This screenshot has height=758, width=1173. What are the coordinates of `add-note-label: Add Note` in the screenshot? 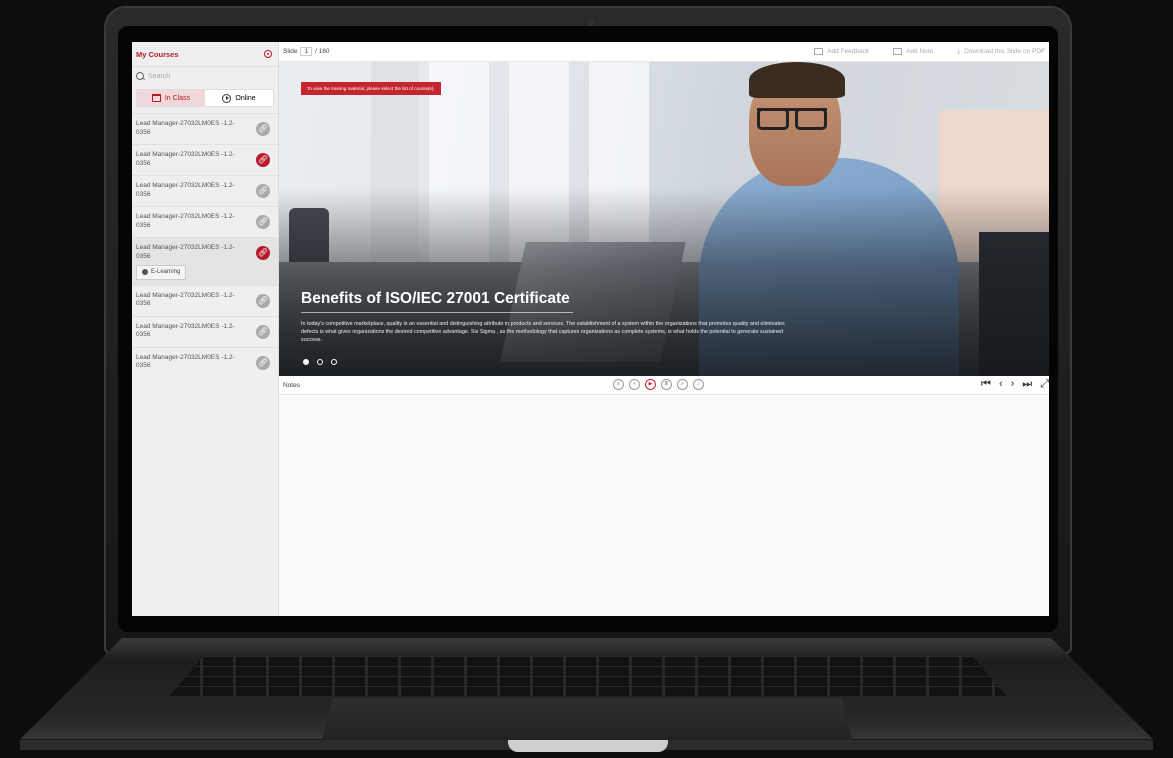 It's located at (920, 51).